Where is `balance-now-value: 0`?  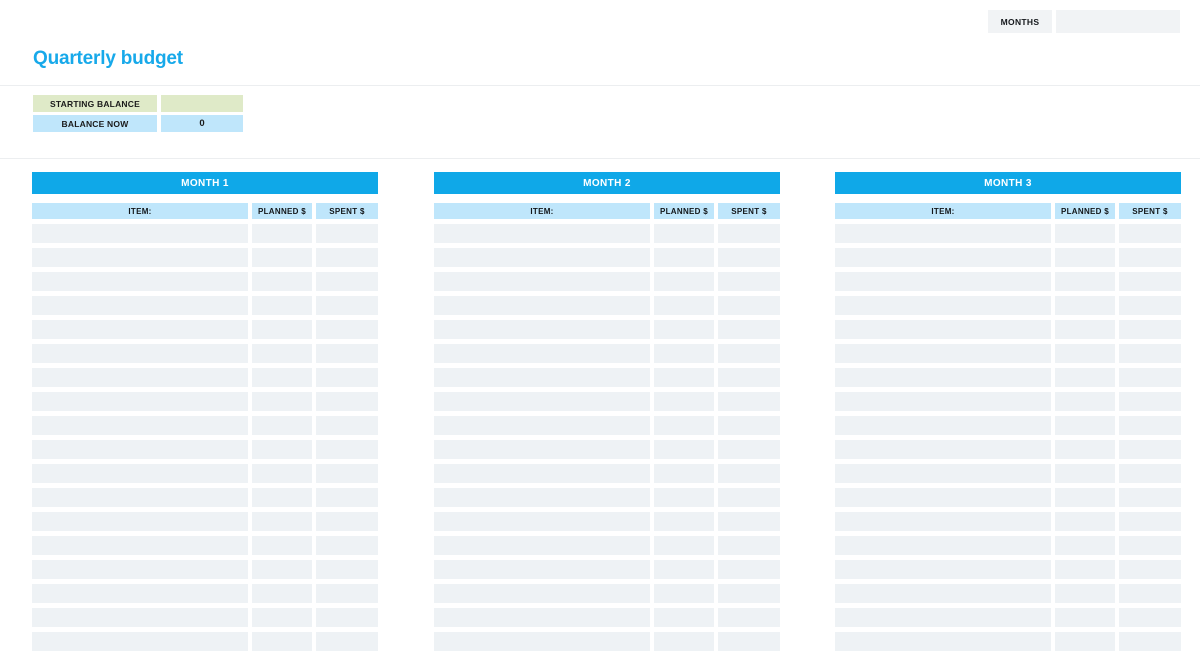 balance-now-value: 0 is located at coordinates (202, 123).